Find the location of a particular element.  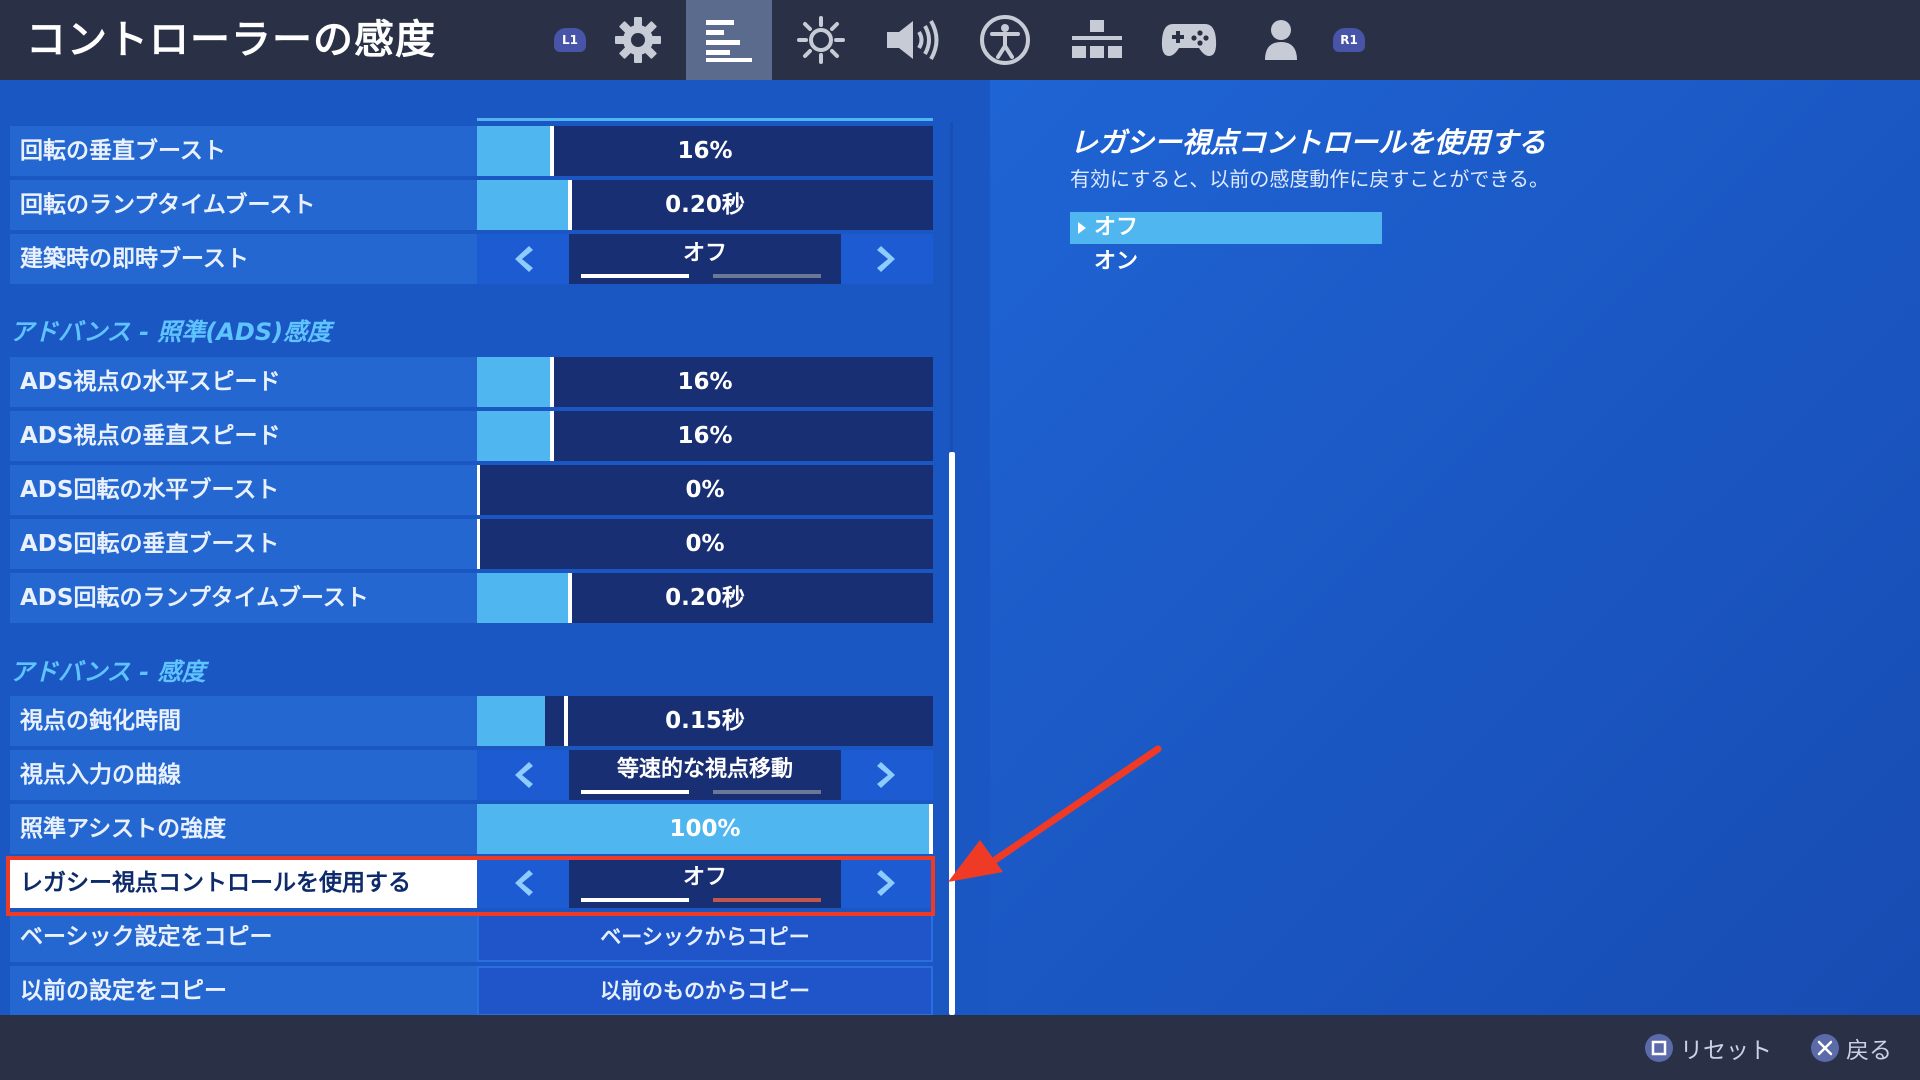

setting-row-ads-horizontal-speed: ADS視点の水平スピード 16% is located at coordinates (471, 382).